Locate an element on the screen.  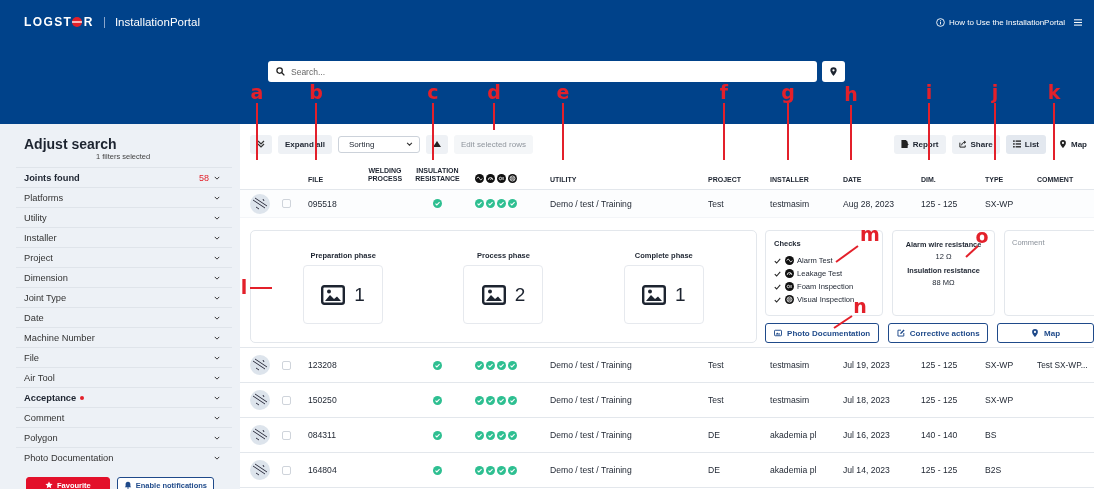
corrective-actions-button: Corrective actions is located at coordinates (938, 333).